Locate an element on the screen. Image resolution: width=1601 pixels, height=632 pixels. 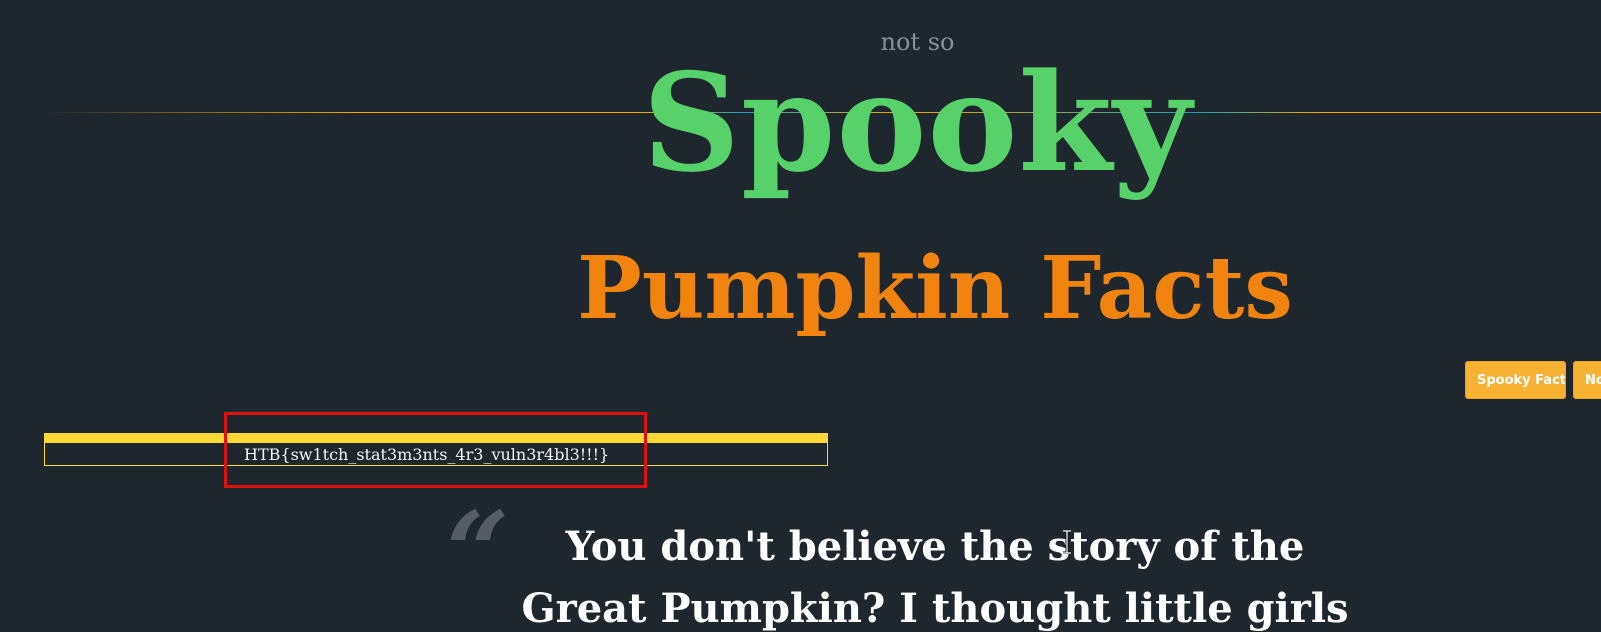
nav-button-spooky-facts: Spooky Facts is located at coordinates (1515, 380).